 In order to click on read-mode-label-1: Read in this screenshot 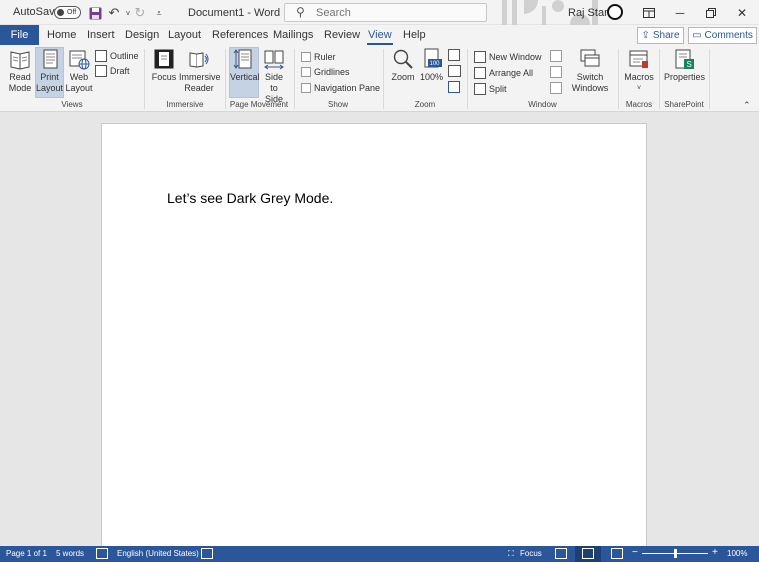, I will do `click(20, 77)`.